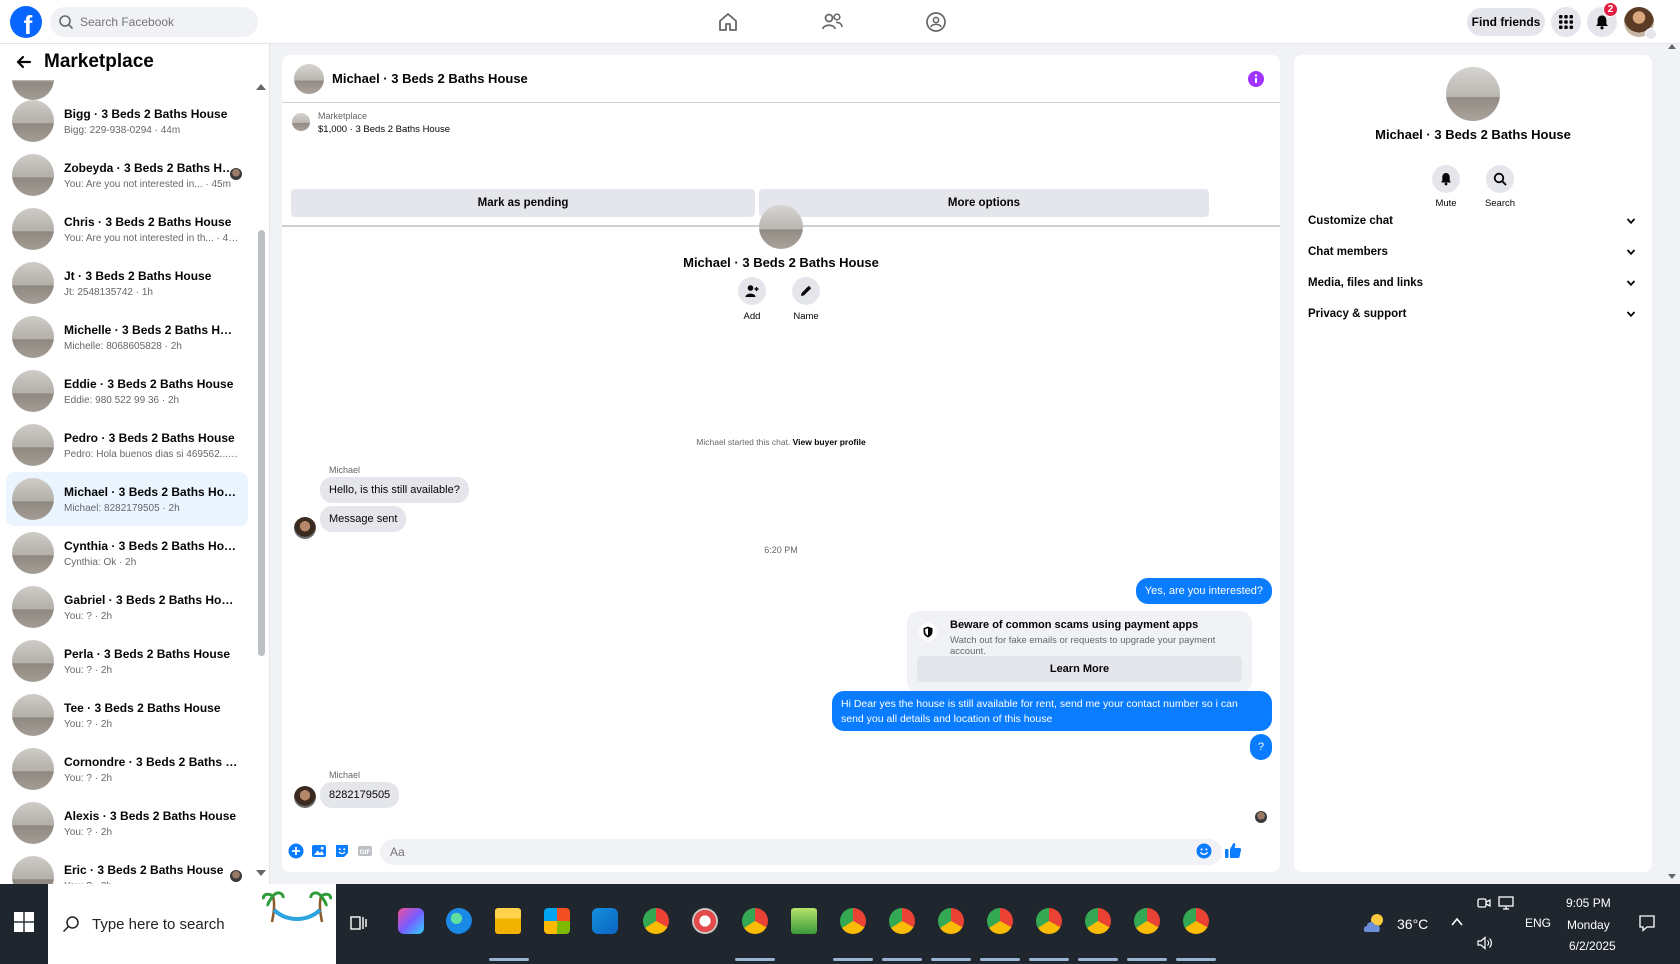 The image size is (1680, 964). What do you see at coordinates (752, 299) in the screenshot?
I see `add-action: Add` at bounding box center [752, 299].